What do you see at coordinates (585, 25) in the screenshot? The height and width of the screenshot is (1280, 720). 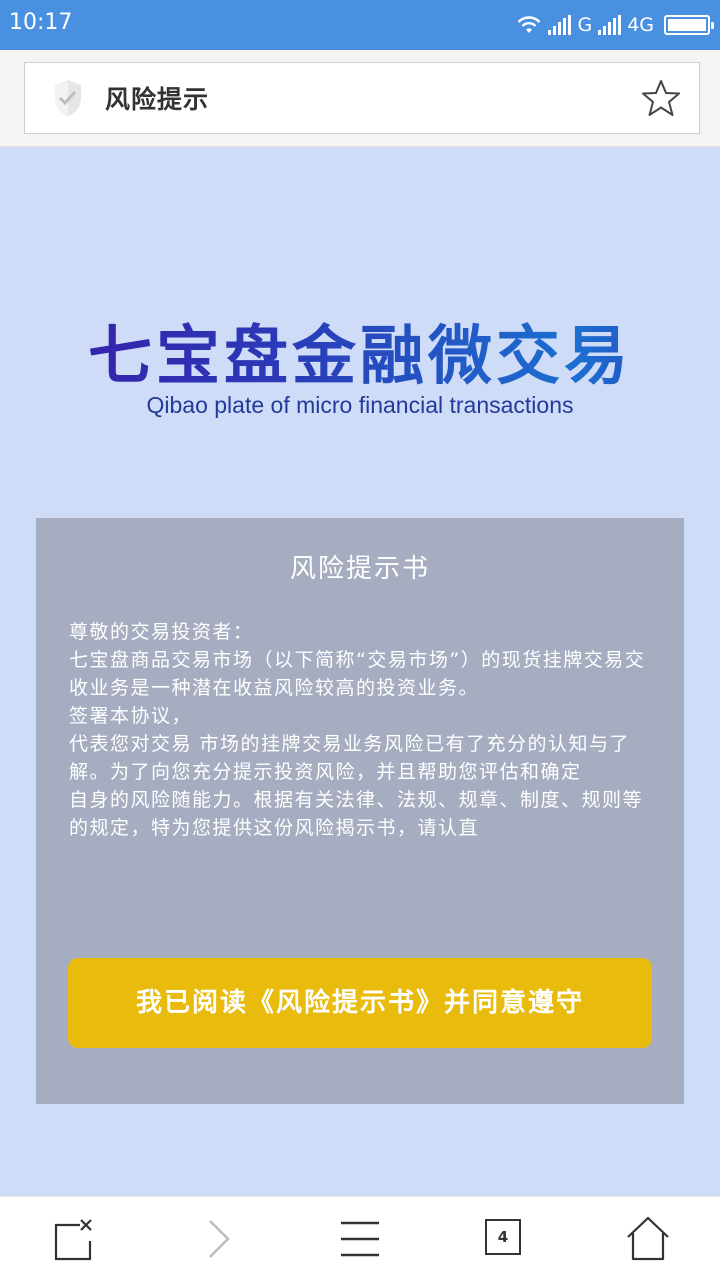 I see `network-type-1: G` at bounding box center [585, 25].